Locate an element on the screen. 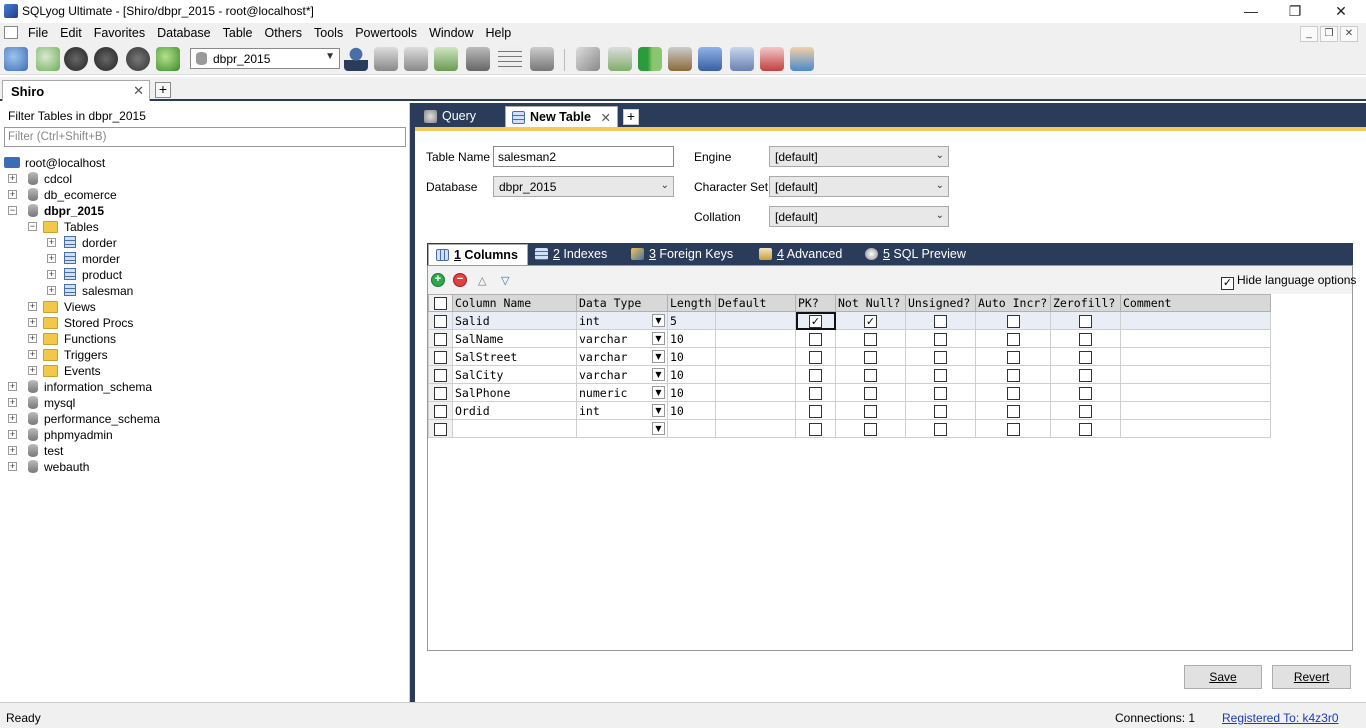  table-row: SalName varchar ▼ 10 is located at coordinates (849, 338).